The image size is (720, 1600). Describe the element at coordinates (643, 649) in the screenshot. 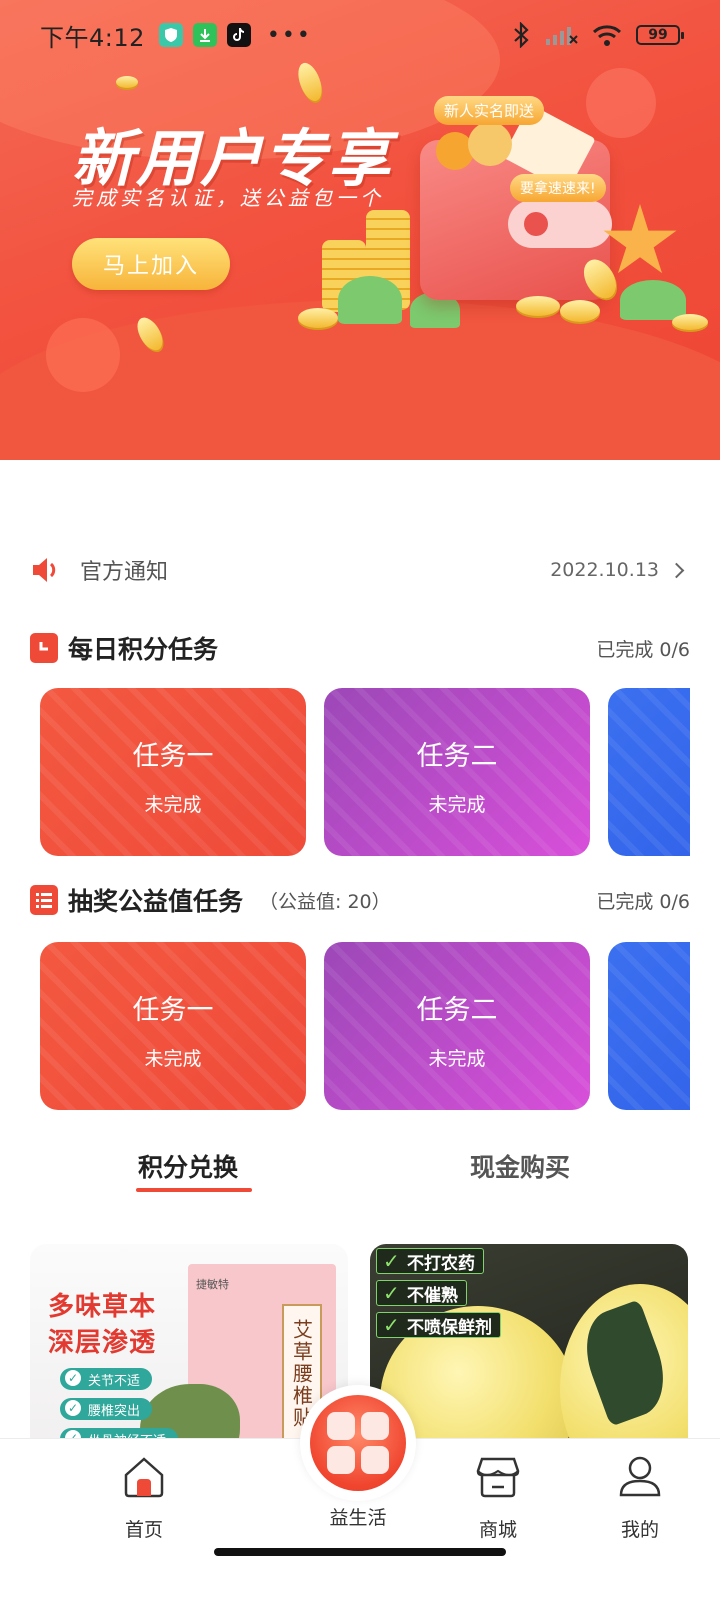

I see `daily-tasks-progress: 已完成 0/6` at that location.